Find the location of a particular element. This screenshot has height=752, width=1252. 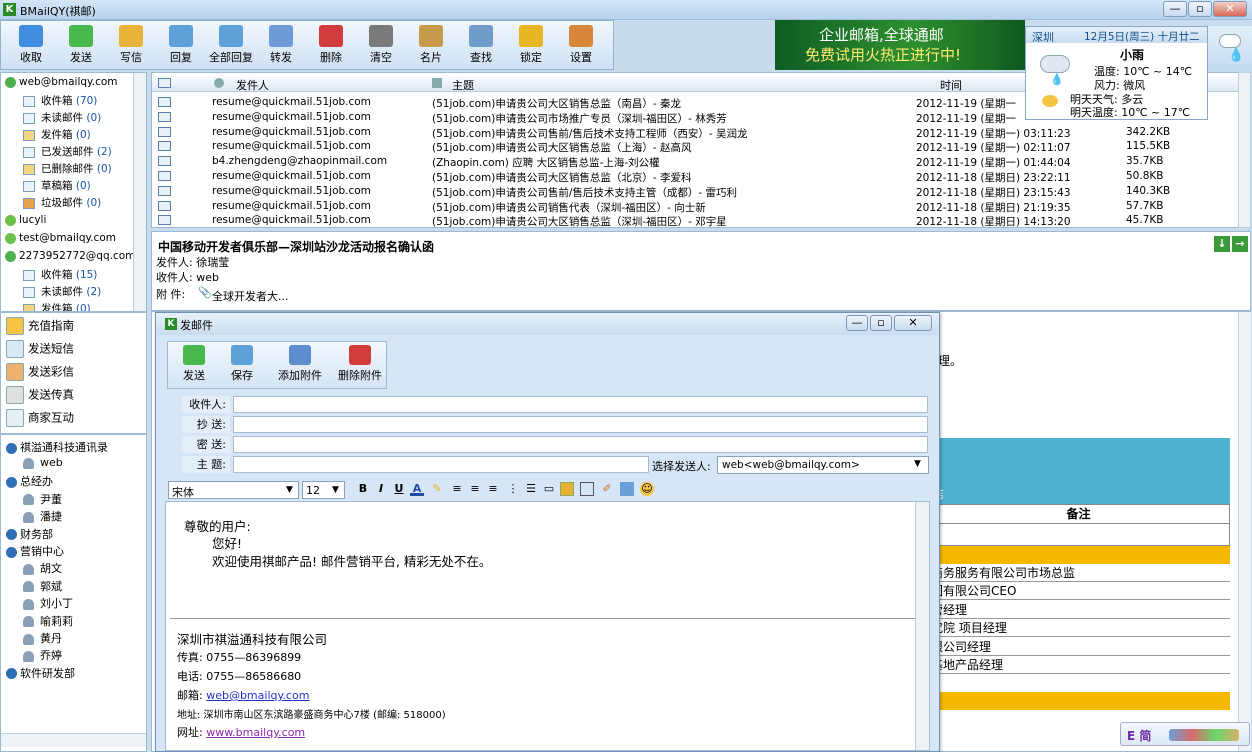

weather-toggle: 💧 is located at coordinates (1230, 48).